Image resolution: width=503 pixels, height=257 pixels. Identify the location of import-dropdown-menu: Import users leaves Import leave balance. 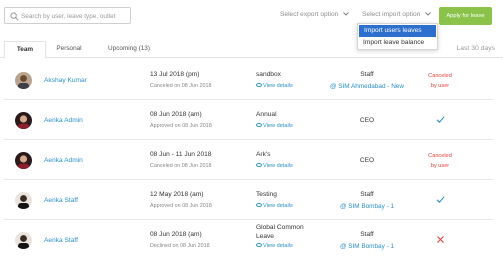
(397, 36).